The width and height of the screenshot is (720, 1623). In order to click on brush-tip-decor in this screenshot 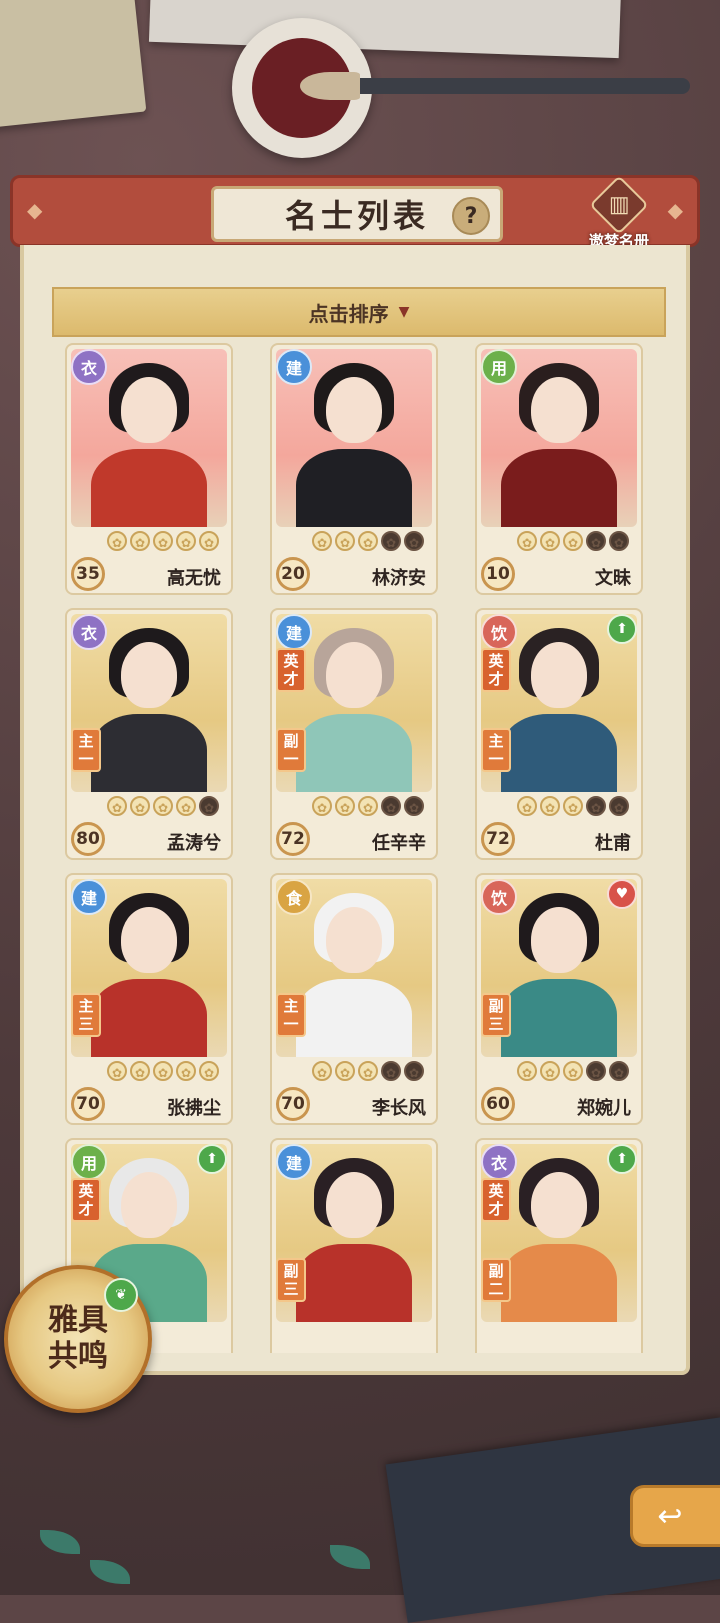, I will do `click(330, 86)`.